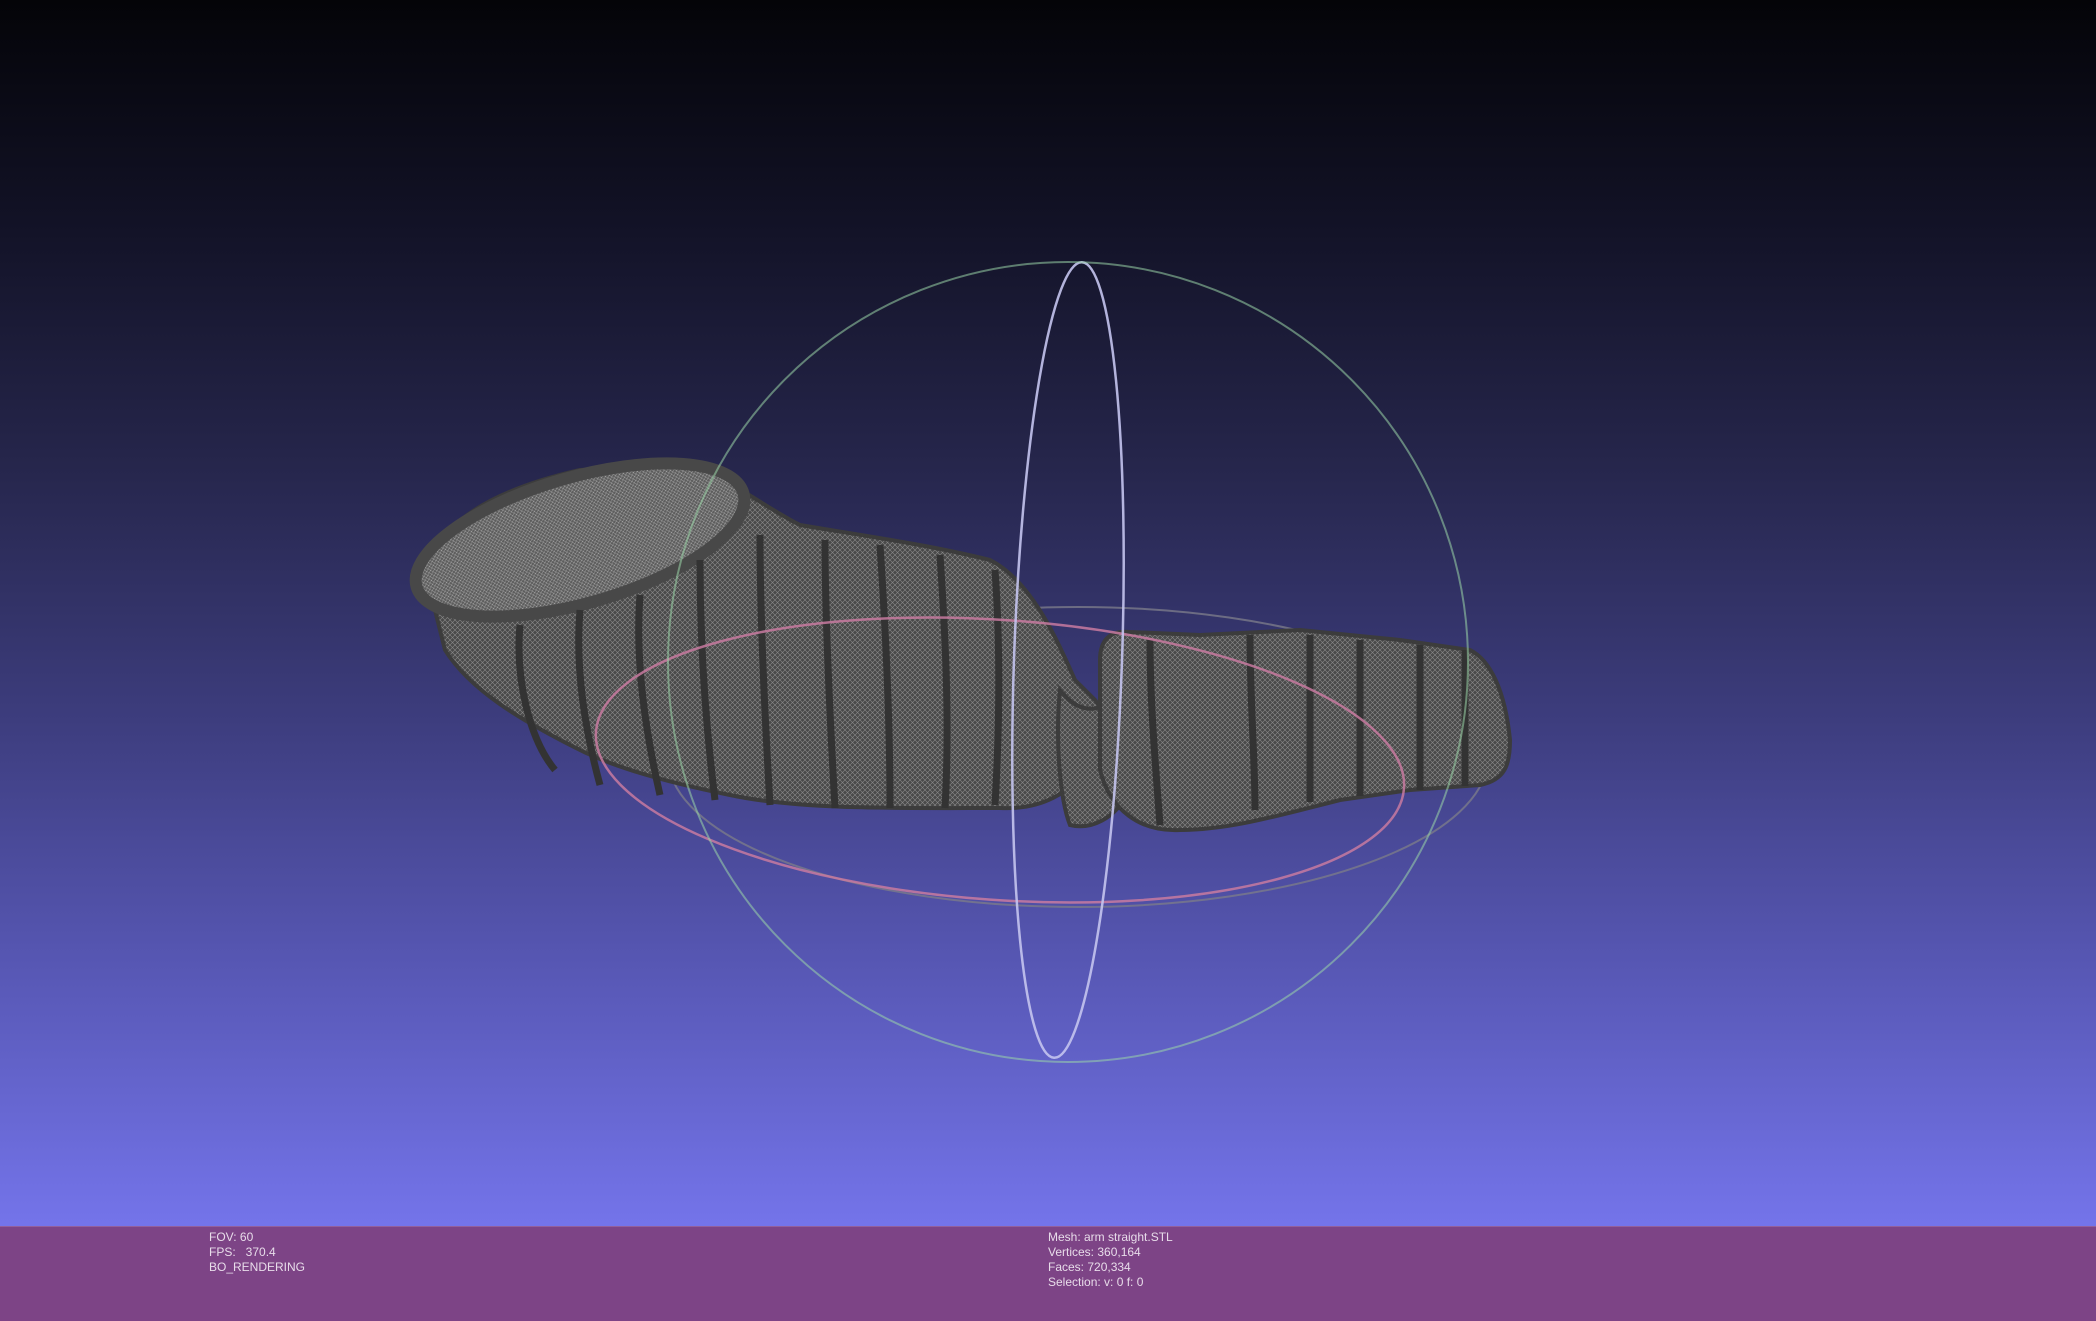 The width and height of the screenshot is (2096, 1321). What do you see at coordinates (231, 1237) in the screenshot?
I see `fov-readout: FOV: 60` at bounding box center [231, 1237].